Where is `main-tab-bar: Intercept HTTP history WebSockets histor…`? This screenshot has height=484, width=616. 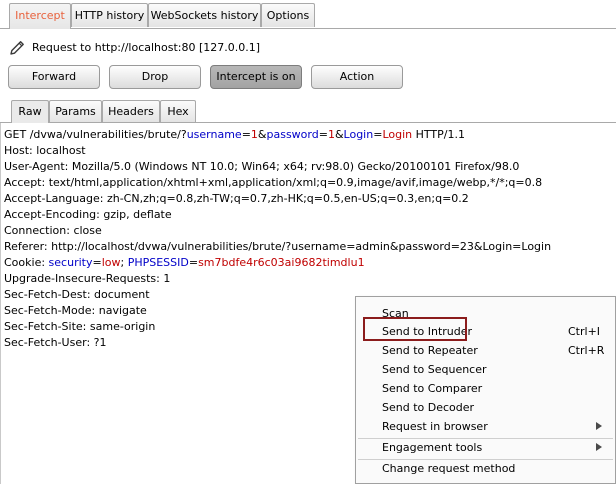 main-tab-bar: Intercept HTTP history WebSockets histor… is located at coordinates (308, 14).